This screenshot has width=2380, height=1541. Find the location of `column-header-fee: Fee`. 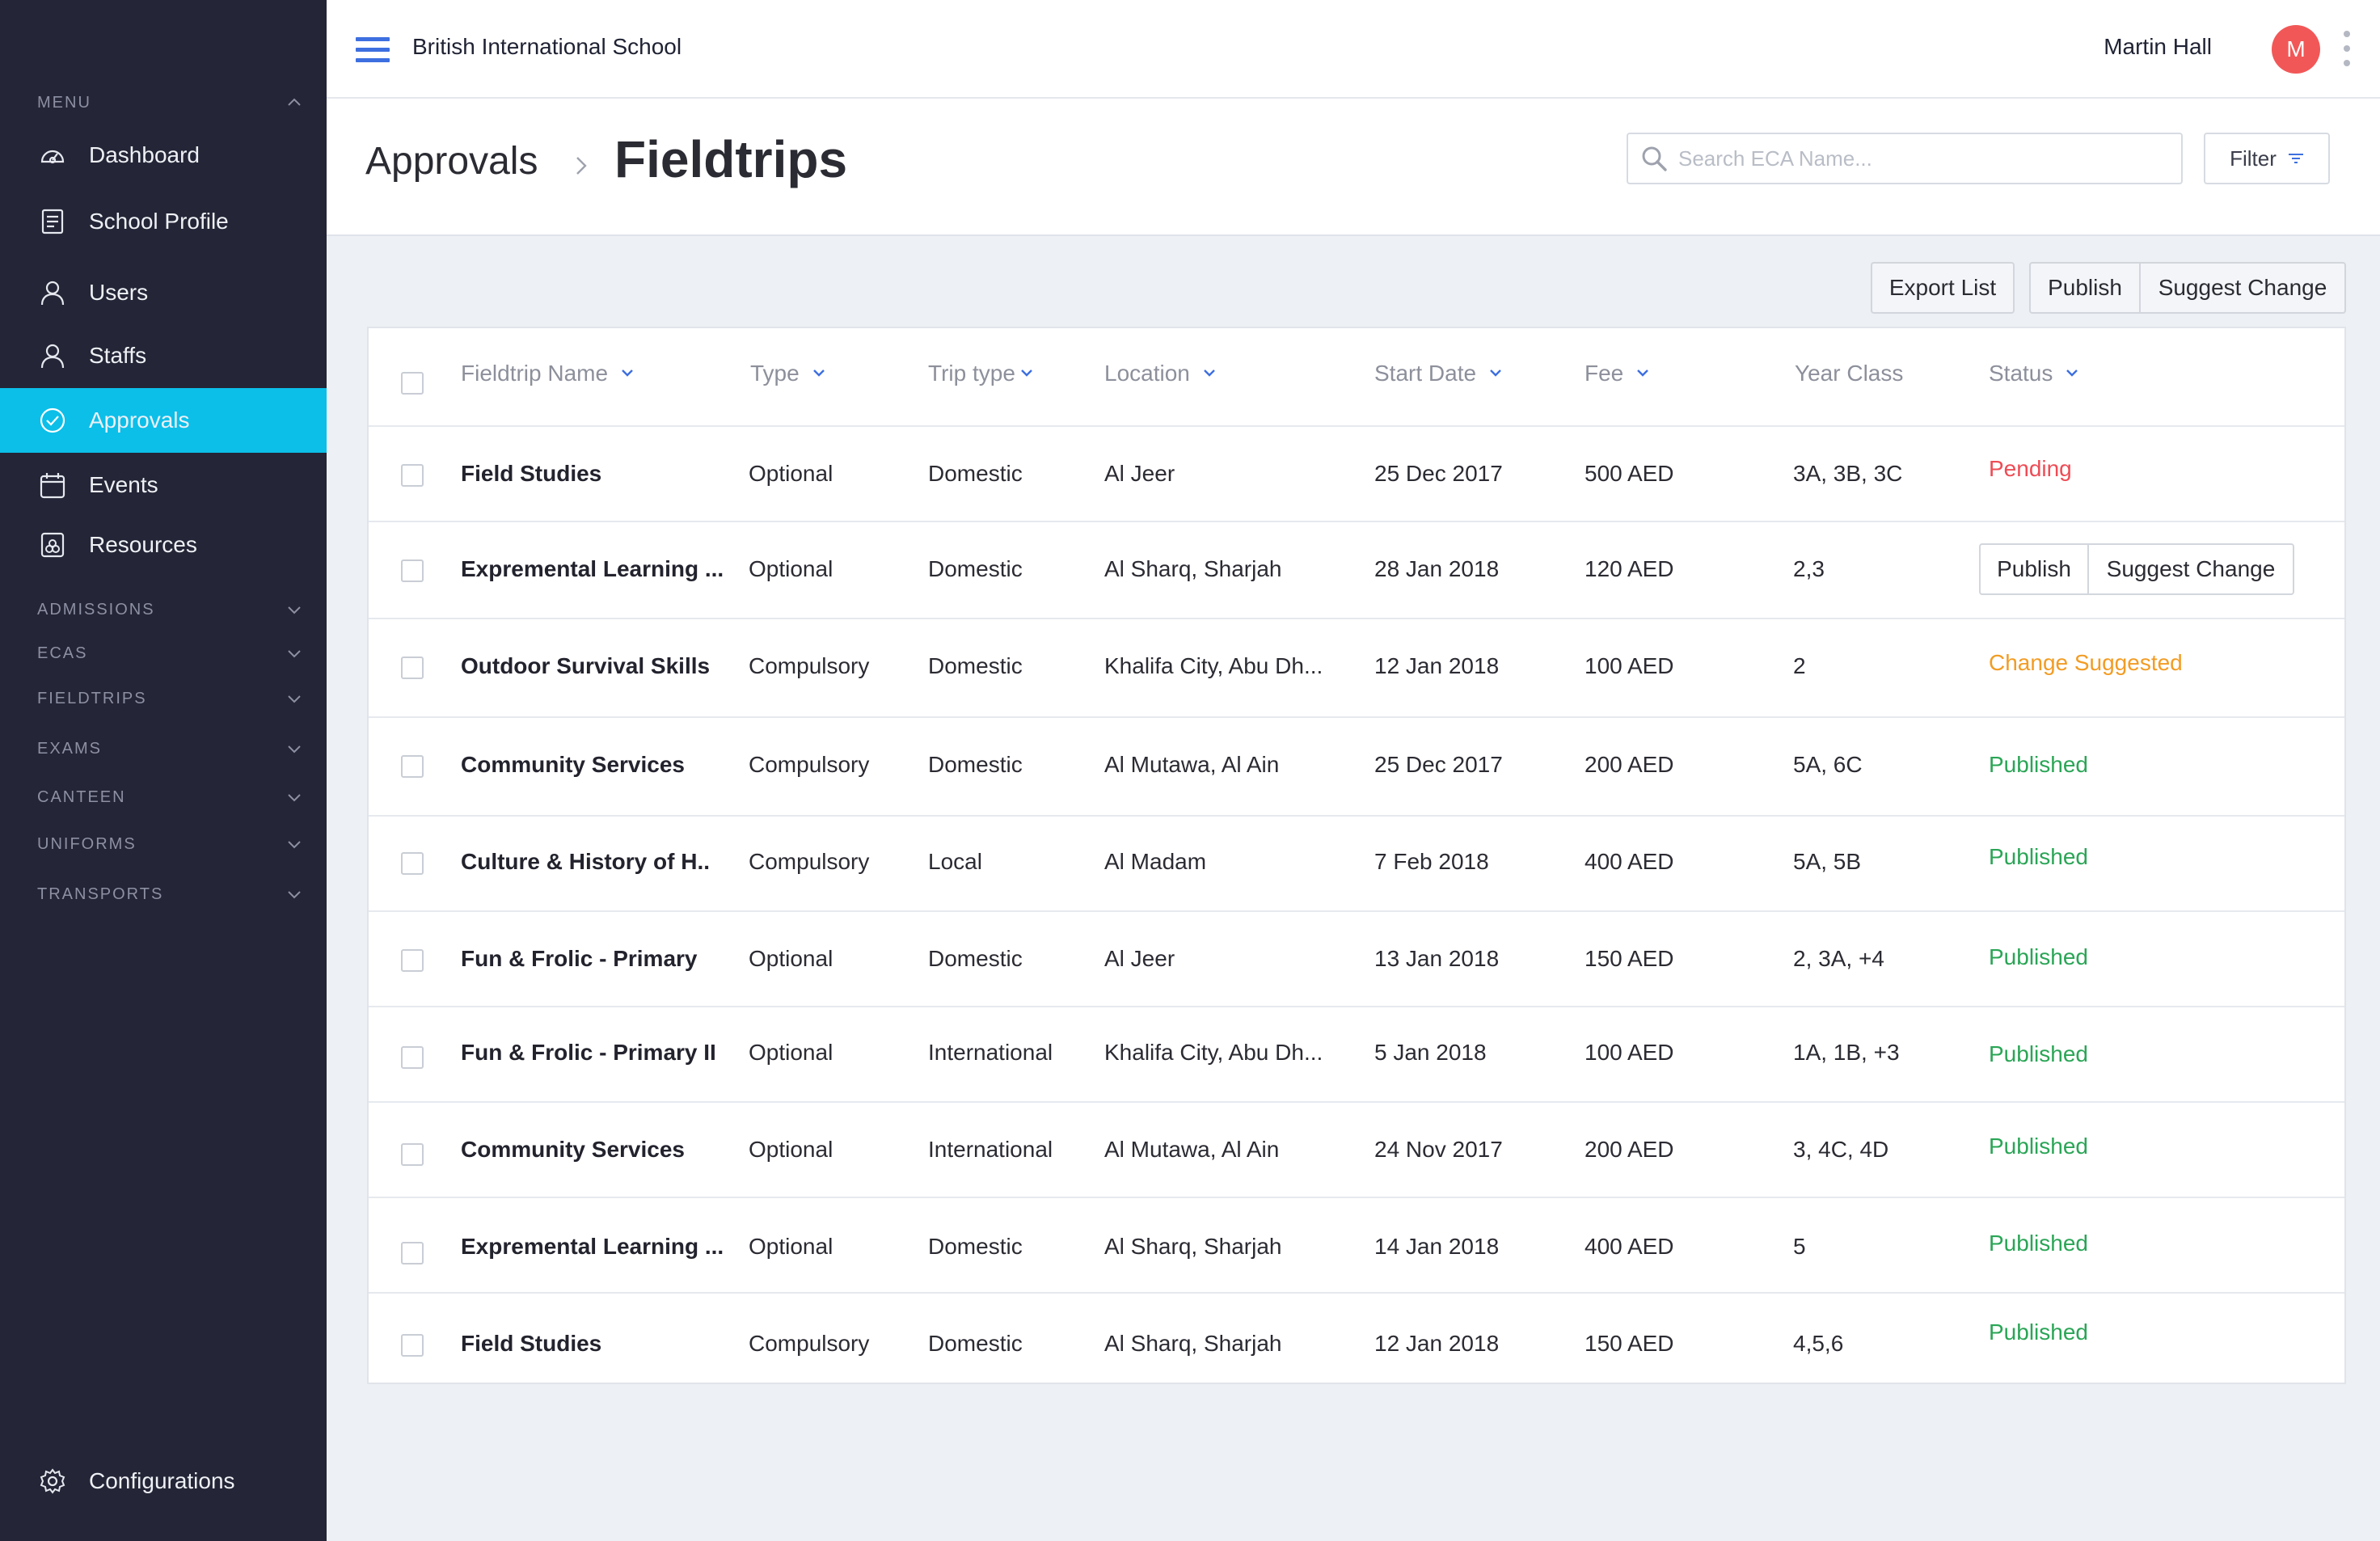

column-header-fee: Fee is located at coordinates (1618, 373).